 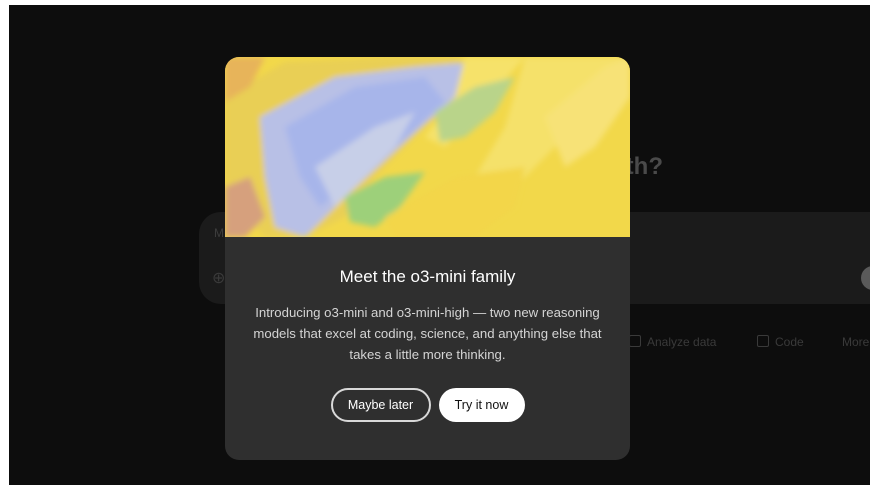 What do you see at coordinates (635, 341) in the screenshot?
I see `chart-icon` at bounding box center [635, 341].